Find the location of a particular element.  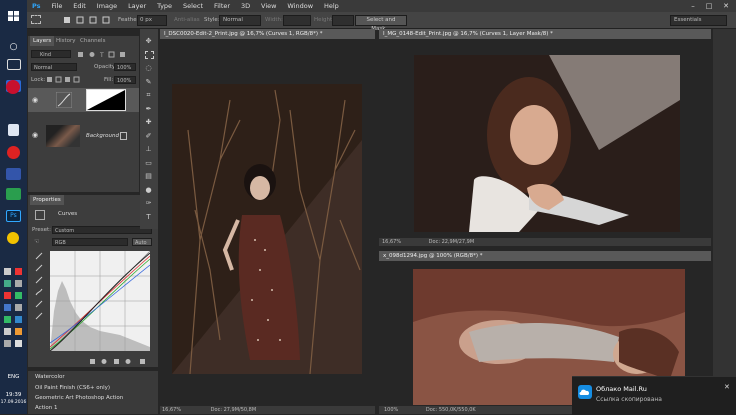

tab-channels: Channels is located at coordinates (92, 41).